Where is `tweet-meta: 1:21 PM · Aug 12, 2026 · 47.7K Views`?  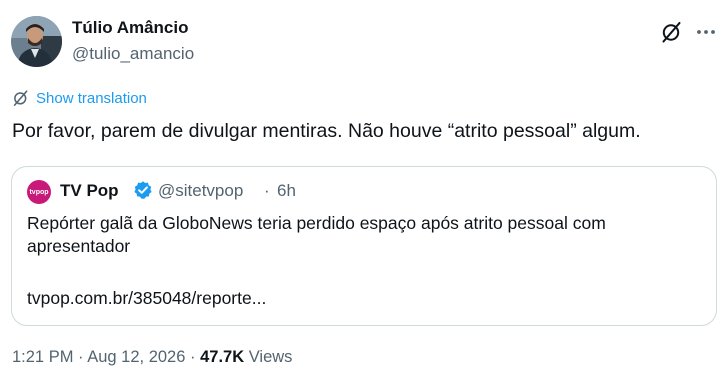 tweet-meta: 1:21 PM · Aug 12, 2026 · 47.7K Views is located at coordinates (152, 357).